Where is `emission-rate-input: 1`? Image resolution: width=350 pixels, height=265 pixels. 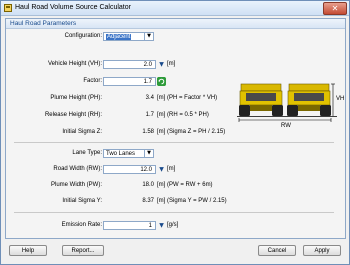
emission-rate-input: 1 is located at coordinates (129, 225).